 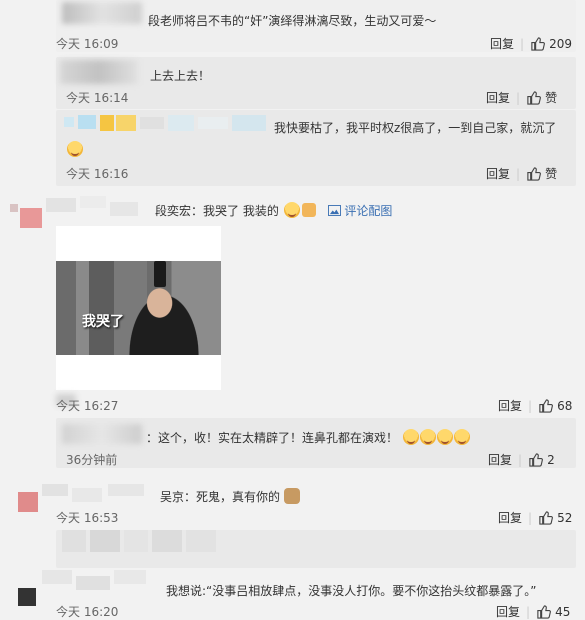 What do you see at coordinates (535, 405) in the screenshot?
I see `comment-actions: 回复 | 68` at bounding box center [535, 405].